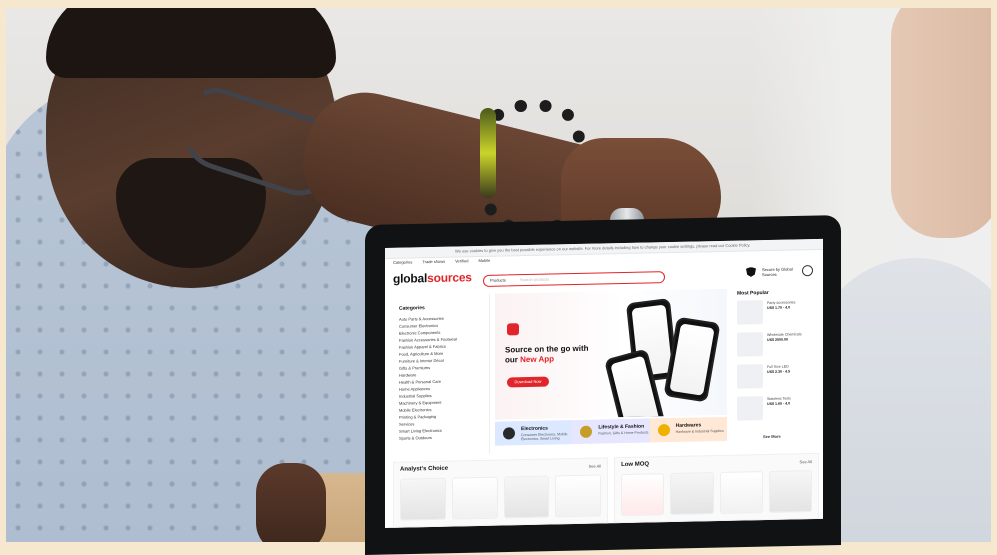 Image resolution: width=997 pixels, height=555 pixels. I want to click on nav-item-mobile: Mobile, so click(484, 260).